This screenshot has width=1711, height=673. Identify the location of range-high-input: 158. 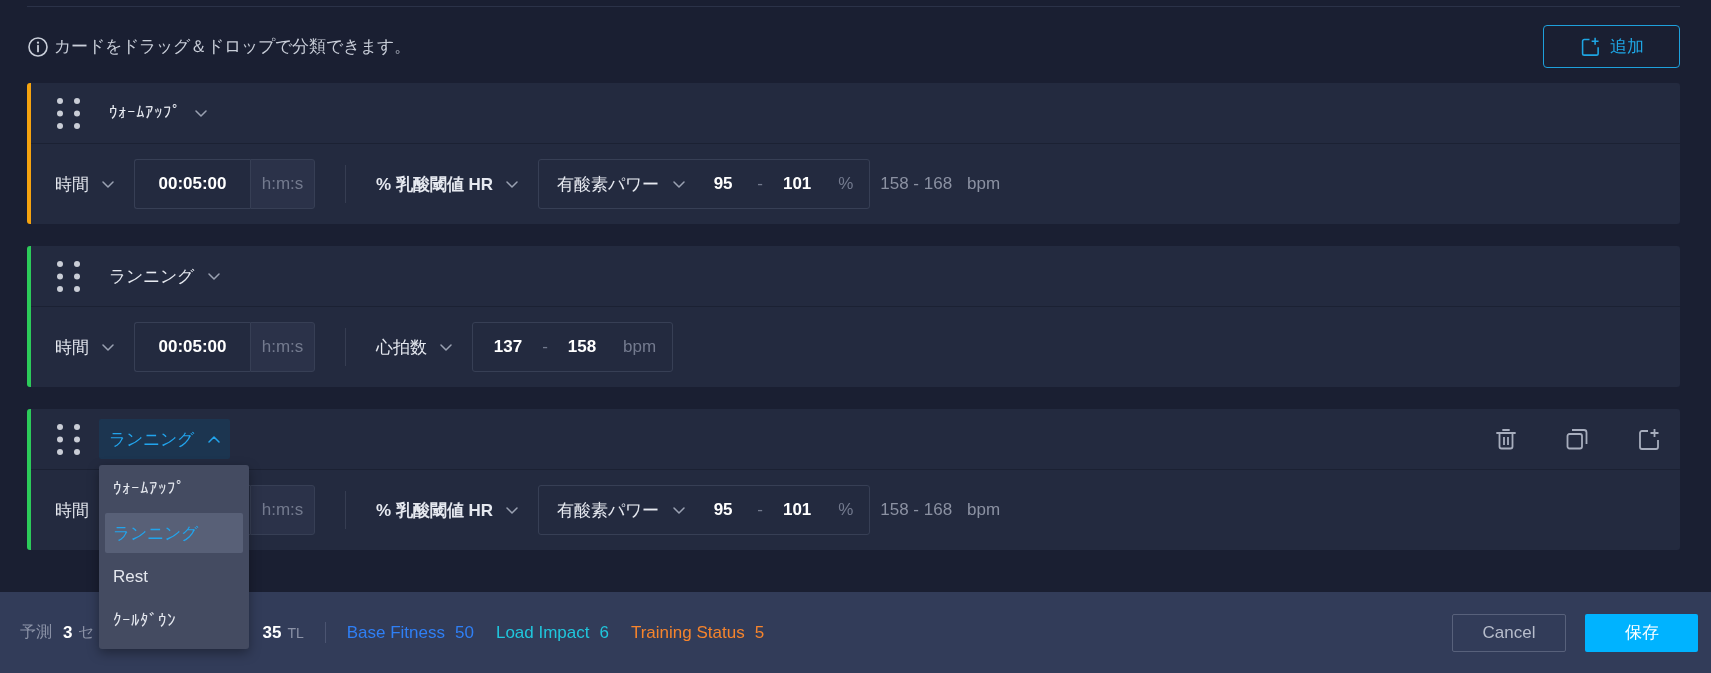
(582, 347).